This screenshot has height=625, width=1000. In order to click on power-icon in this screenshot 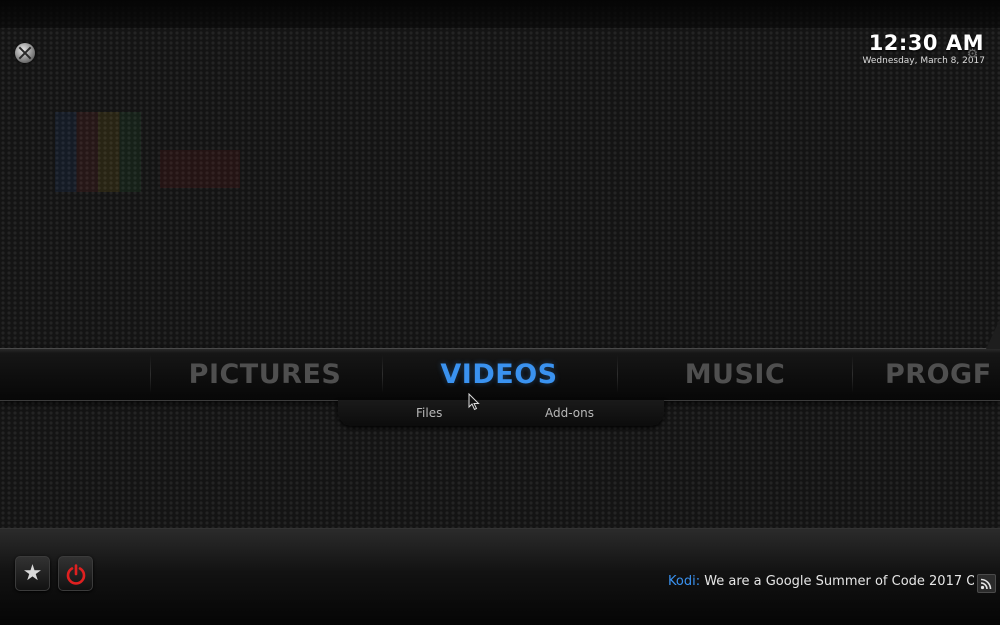, I will do `click(75, 573)`.